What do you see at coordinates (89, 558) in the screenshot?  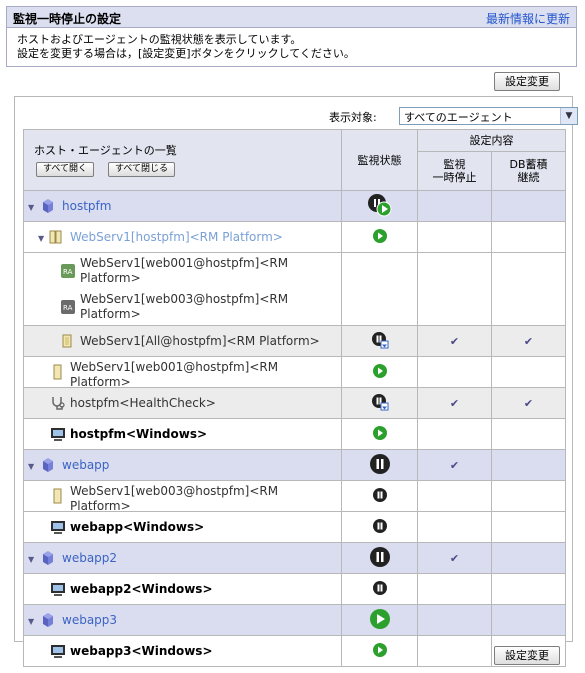 I see `host-name: webapp2` at bounding box center [89, 558].